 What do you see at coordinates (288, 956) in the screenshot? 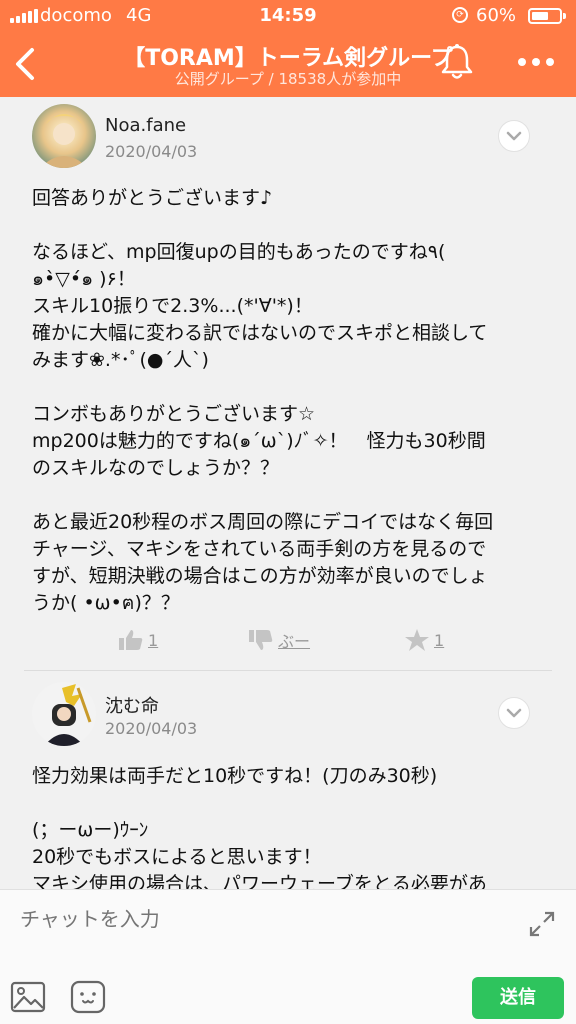
I see `chat-composer: 送信` at bounding box center [288, 956].